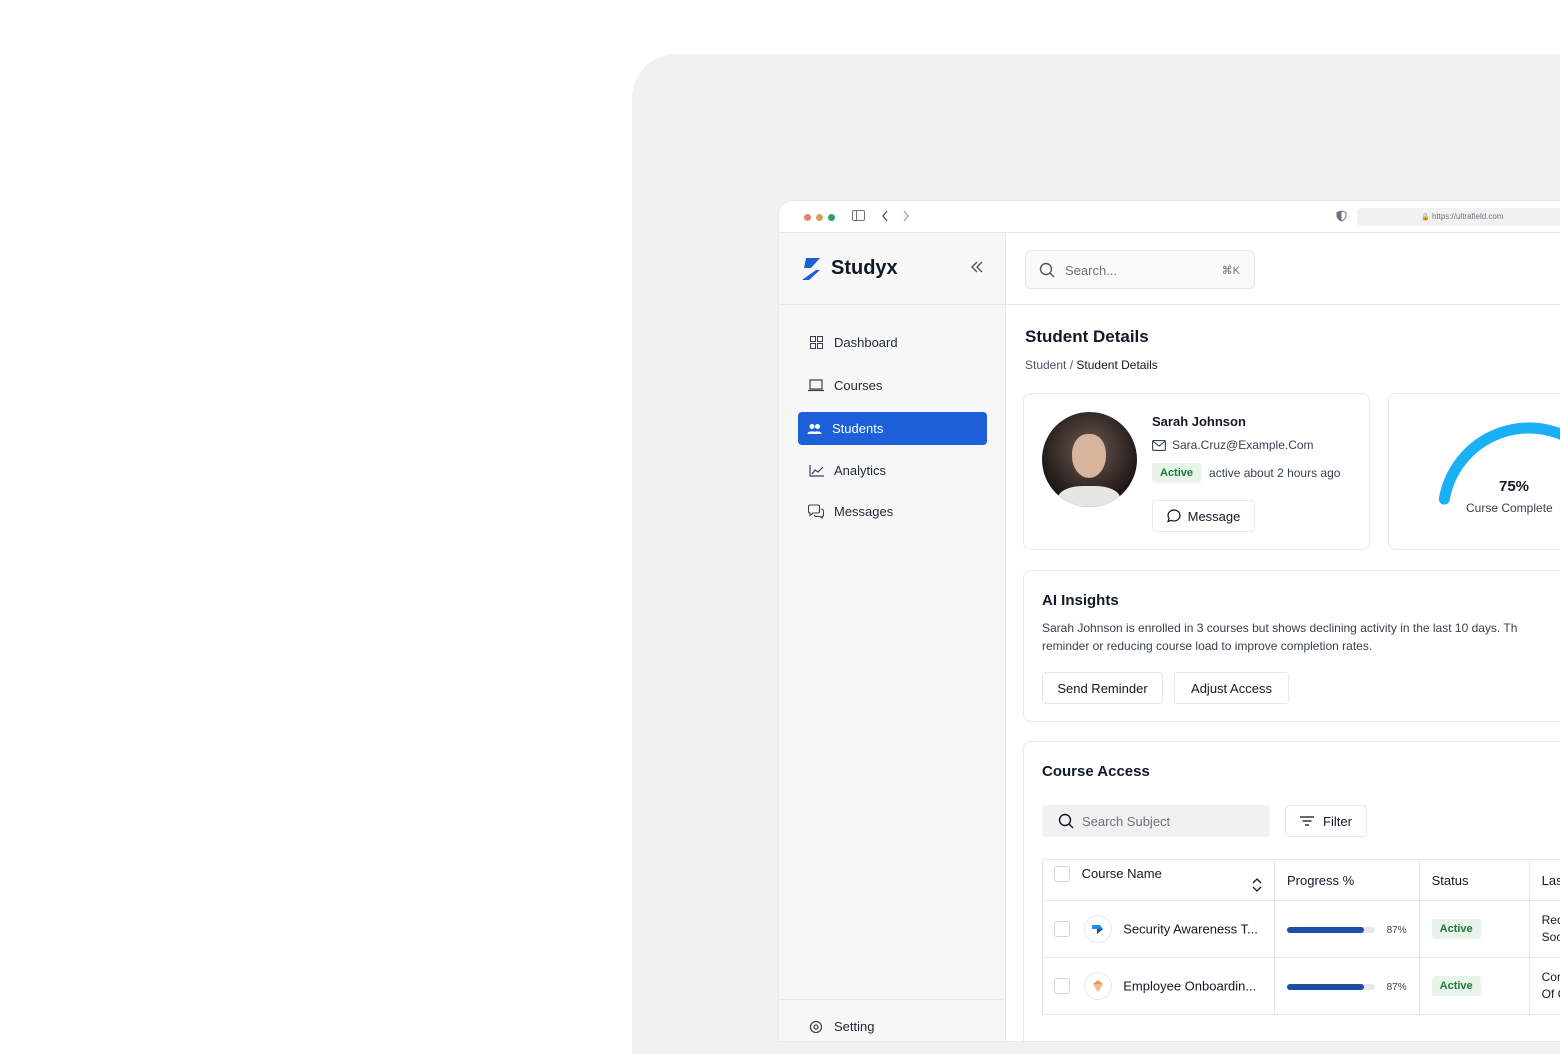  Describe the element at coordinates (1551, 994) in the screenshot. I see `last-line-2: Of C` at that location.